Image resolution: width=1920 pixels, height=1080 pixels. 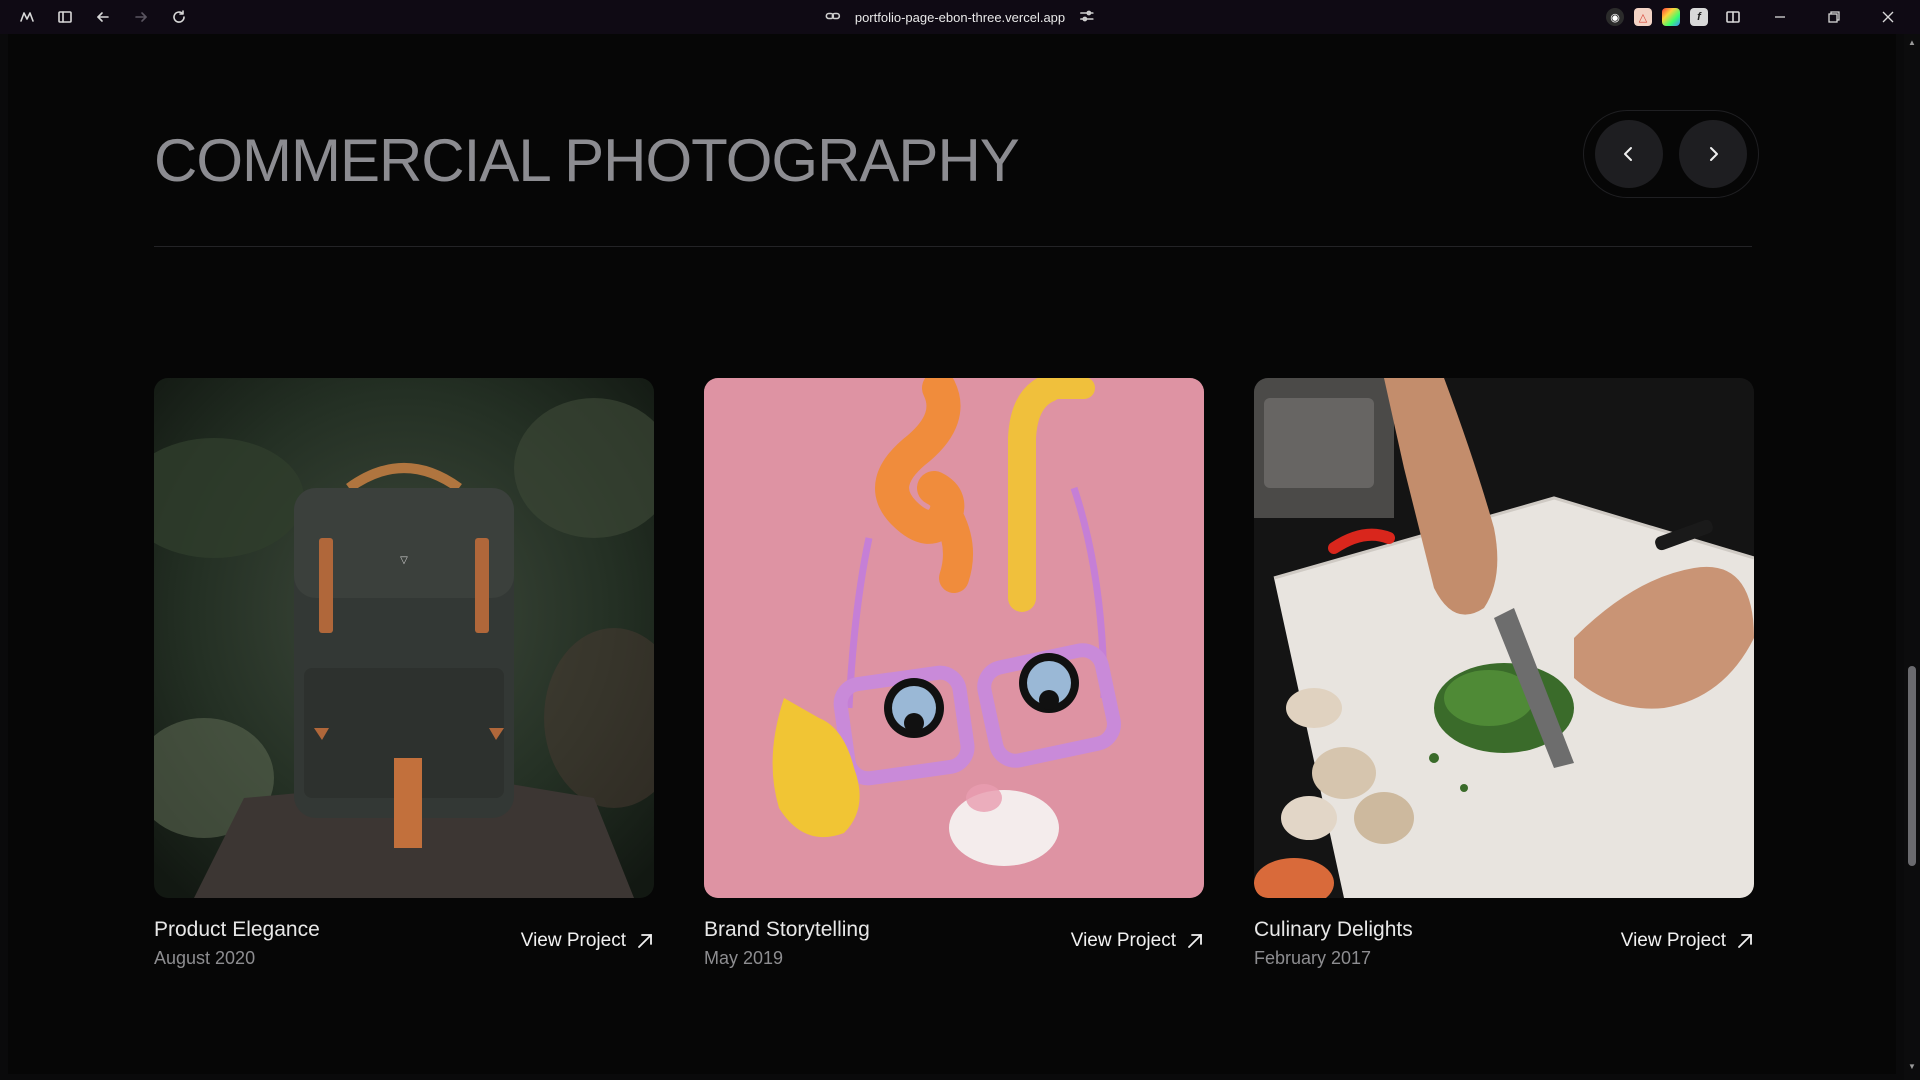 What do you see at coordinates (1912, 1067) in the screenshot?
I see `scroll-down-icon: ▼` at bounding box center [1912, 1067].